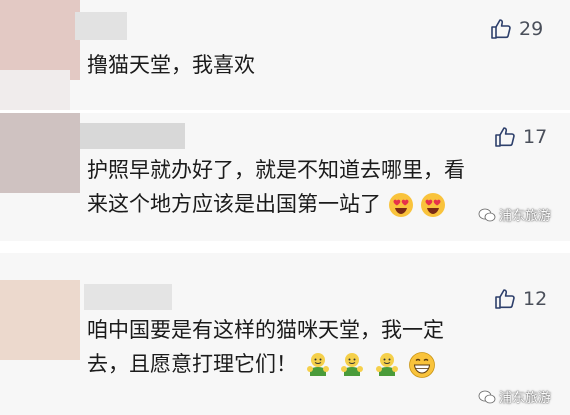  Describe the element at coordinates (234, 204) in the screenshot. I see `comment-text-line-2-text: 来这个地方应该是出国第一站了` at that location.